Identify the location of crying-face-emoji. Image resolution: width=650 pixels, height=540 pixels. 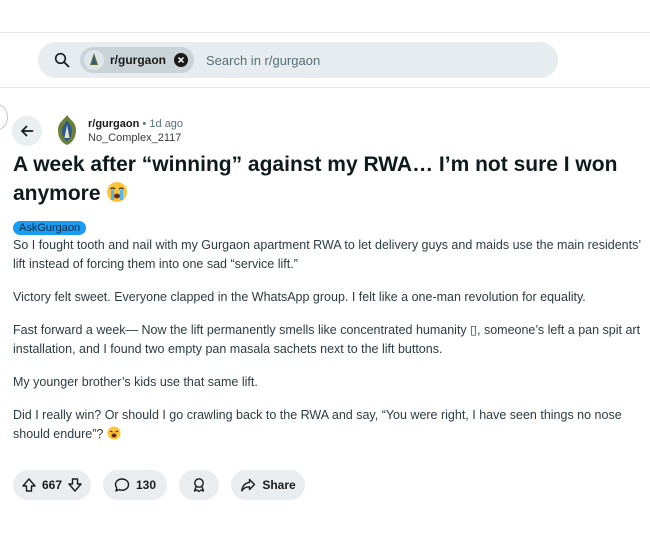
(117, 192).